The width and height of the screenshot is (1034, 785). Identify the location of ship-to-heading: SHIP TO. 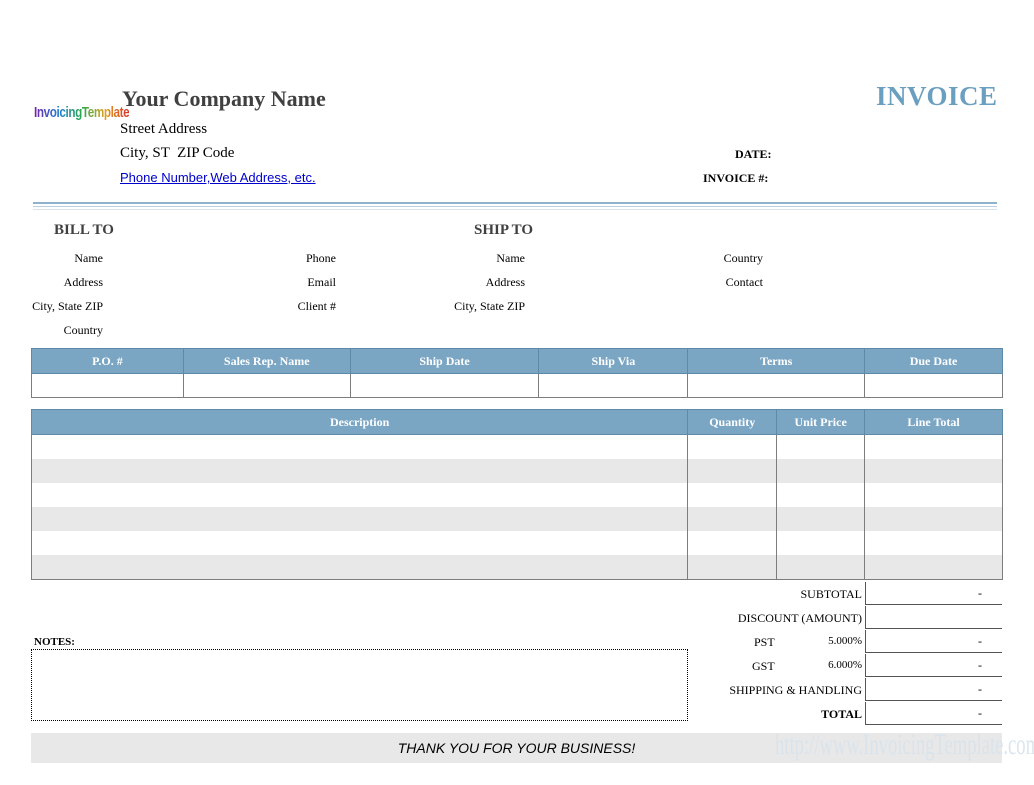
(504, 230).